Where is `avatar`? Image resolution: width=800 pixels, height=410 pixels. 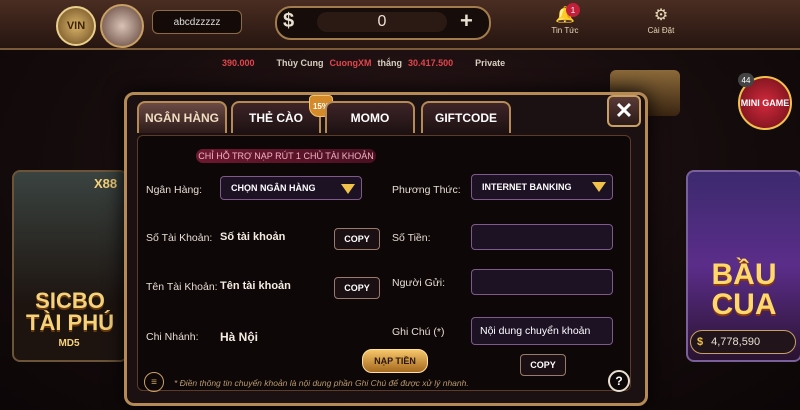 avatar is located at coordinates (122, 26).